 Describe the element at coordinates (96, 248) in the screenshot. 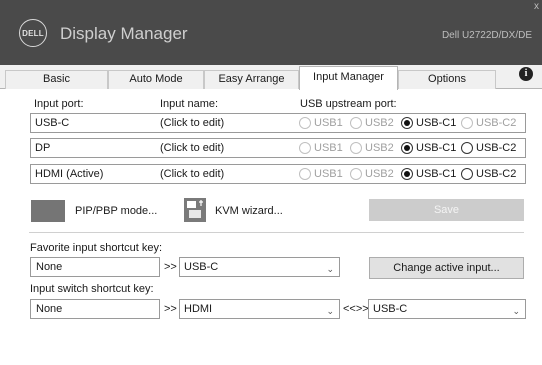

I see `favorite-shortcut-label: Favorite input shortcut key:` at that location.